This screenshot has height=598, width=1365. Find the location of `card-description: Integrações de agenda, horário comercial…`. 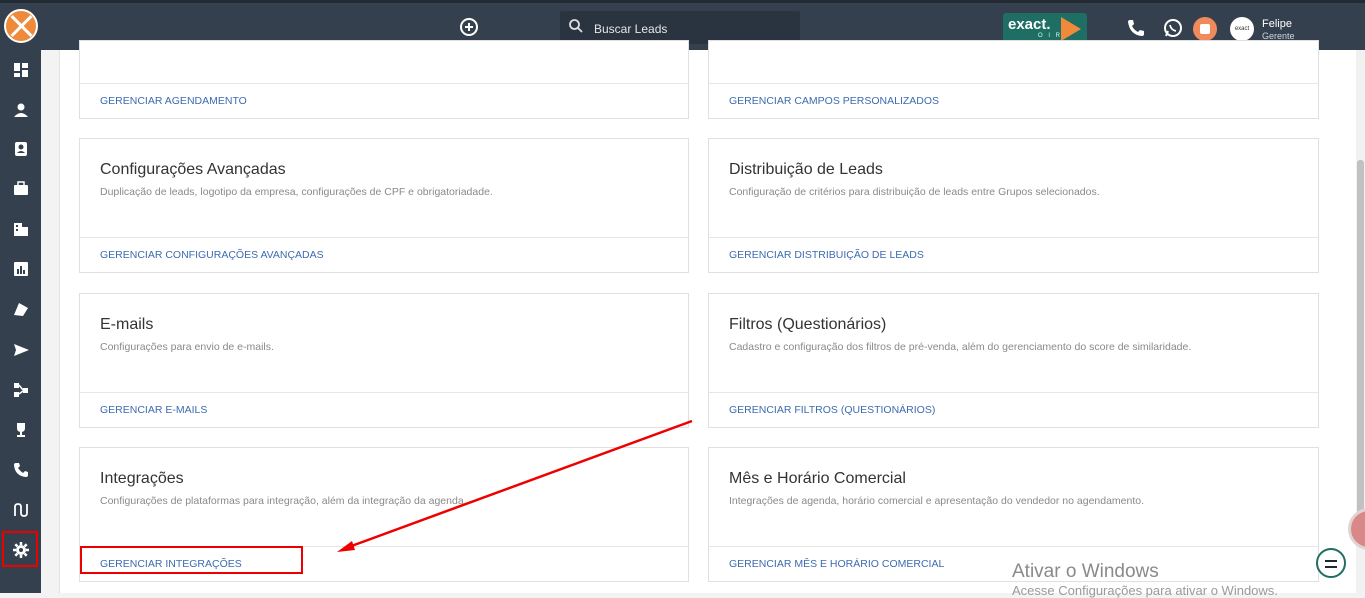

card-description: Integrações de agenda, horário comercial… is located at coordinates (937, 501).